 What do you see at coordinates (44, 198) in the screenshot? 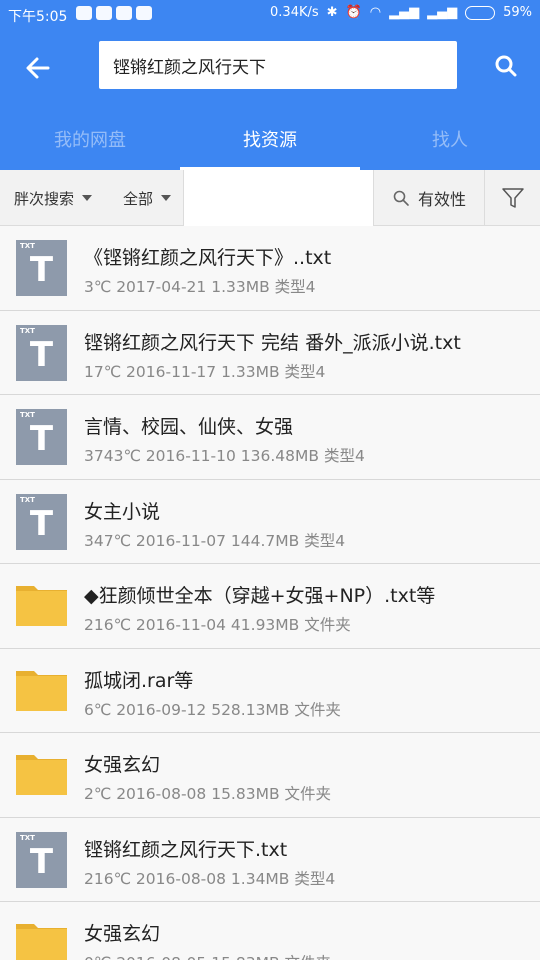
I see `sort-dropdown-label: 胖次搜索` at bounding box center [44, 198].